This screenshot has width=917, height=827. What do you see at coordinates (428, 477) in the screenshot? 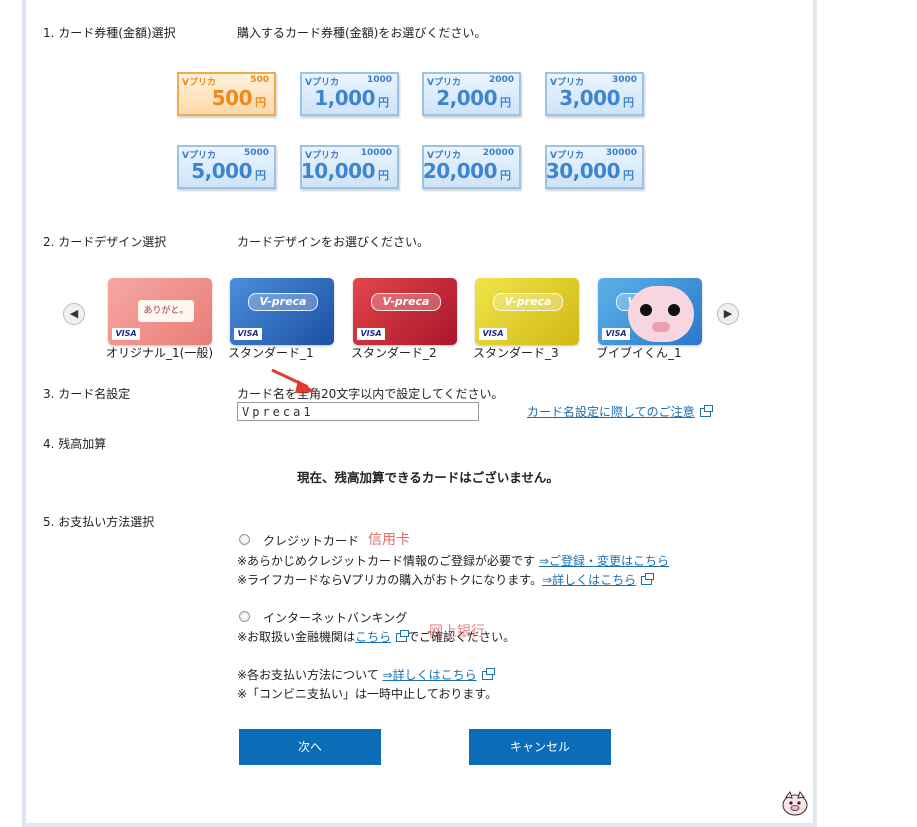
I see `balance-message: 現在、残高加算できるカードはございません。` at bounding box center [428, 477].